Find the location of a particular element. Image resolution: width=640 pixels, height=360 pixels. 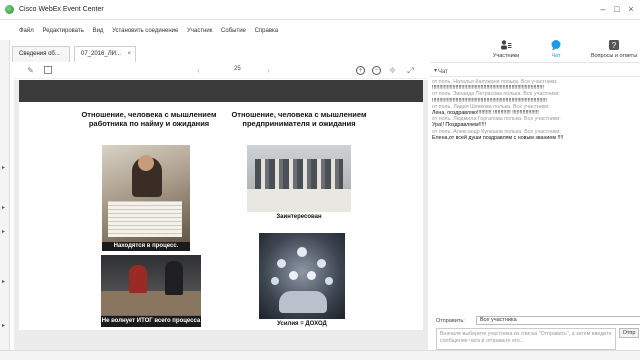

hand-shape is located at coordinates (303, 302).